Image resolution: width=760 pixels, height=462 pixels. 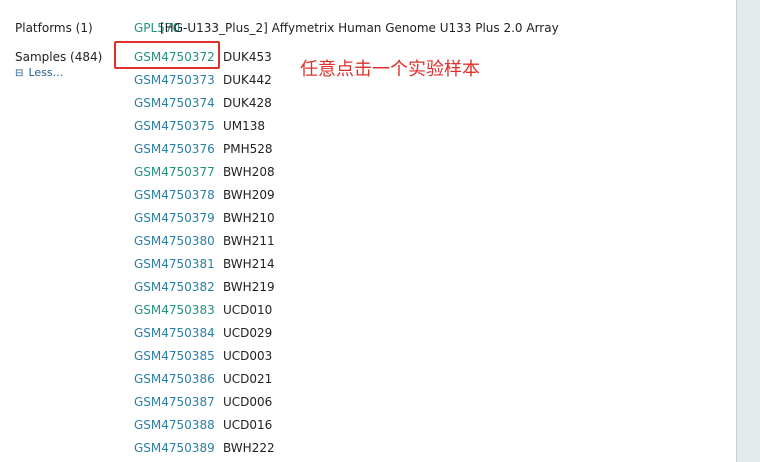 I want to click on right-side-panel, so click(x=748, y=231).